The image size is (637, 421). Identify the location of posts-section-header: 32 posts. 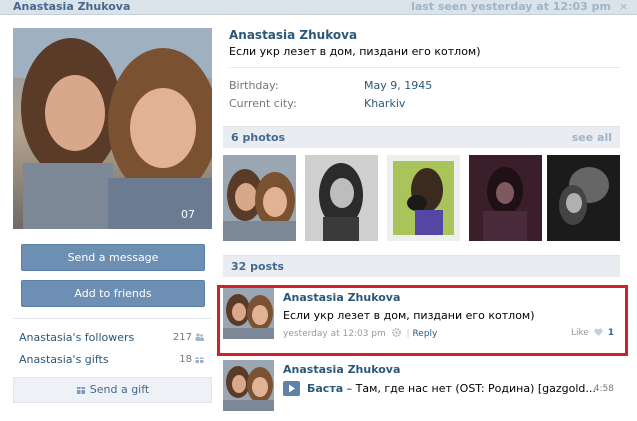
(421, 266).